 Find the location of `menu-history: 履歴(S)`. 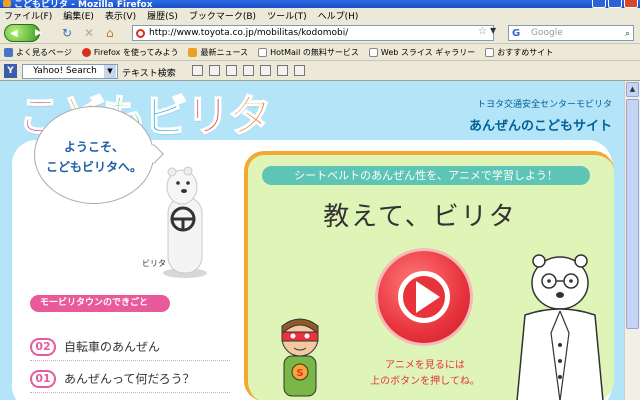

menu-history: 履歴(S) is located at coordinates (162, 15).